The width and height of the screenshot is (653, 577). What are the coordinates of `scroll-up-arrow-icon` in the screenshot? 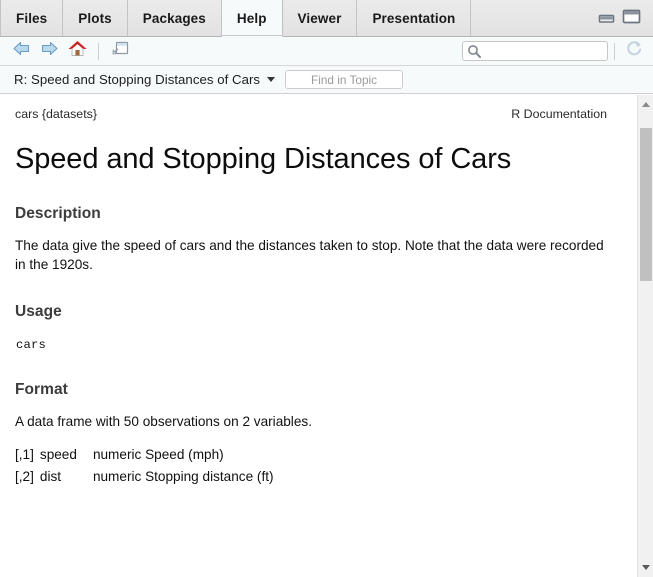 It's located at (645, 104).